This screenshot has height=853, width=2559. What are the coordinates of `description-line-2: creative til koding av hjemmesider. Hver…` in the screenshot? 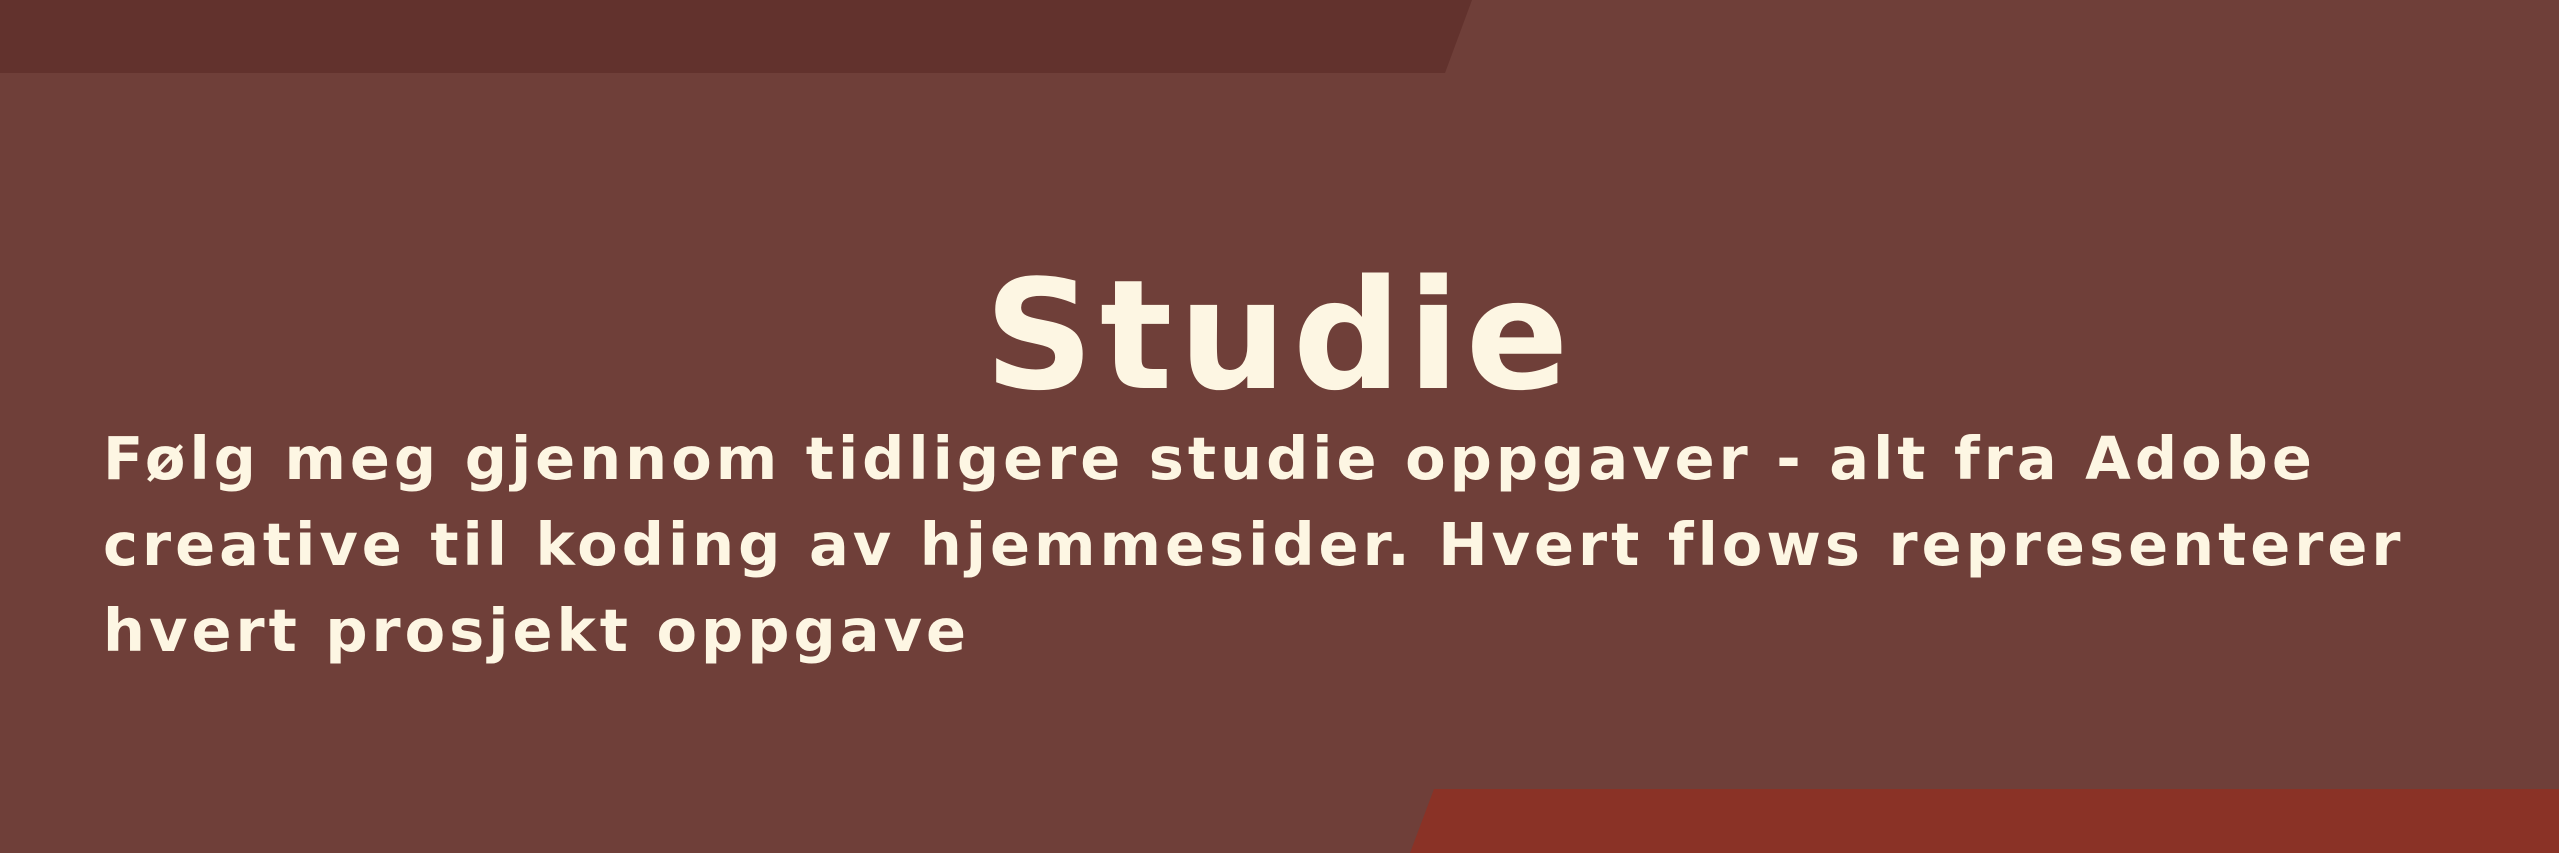 It's located at (1254, 544).